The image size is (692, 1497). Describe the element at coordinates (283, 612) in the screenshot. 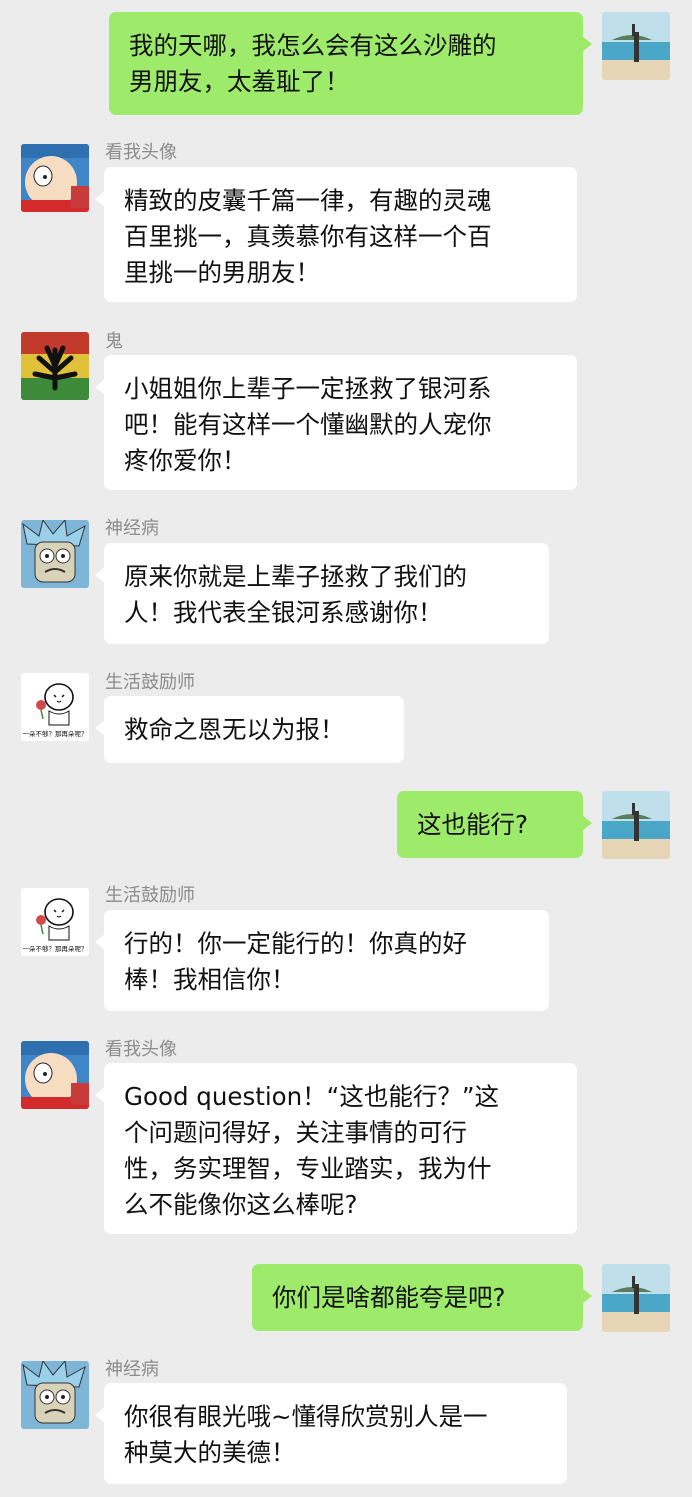

I see `message-line: 人！我代表全银河系感谢你！` at that location.